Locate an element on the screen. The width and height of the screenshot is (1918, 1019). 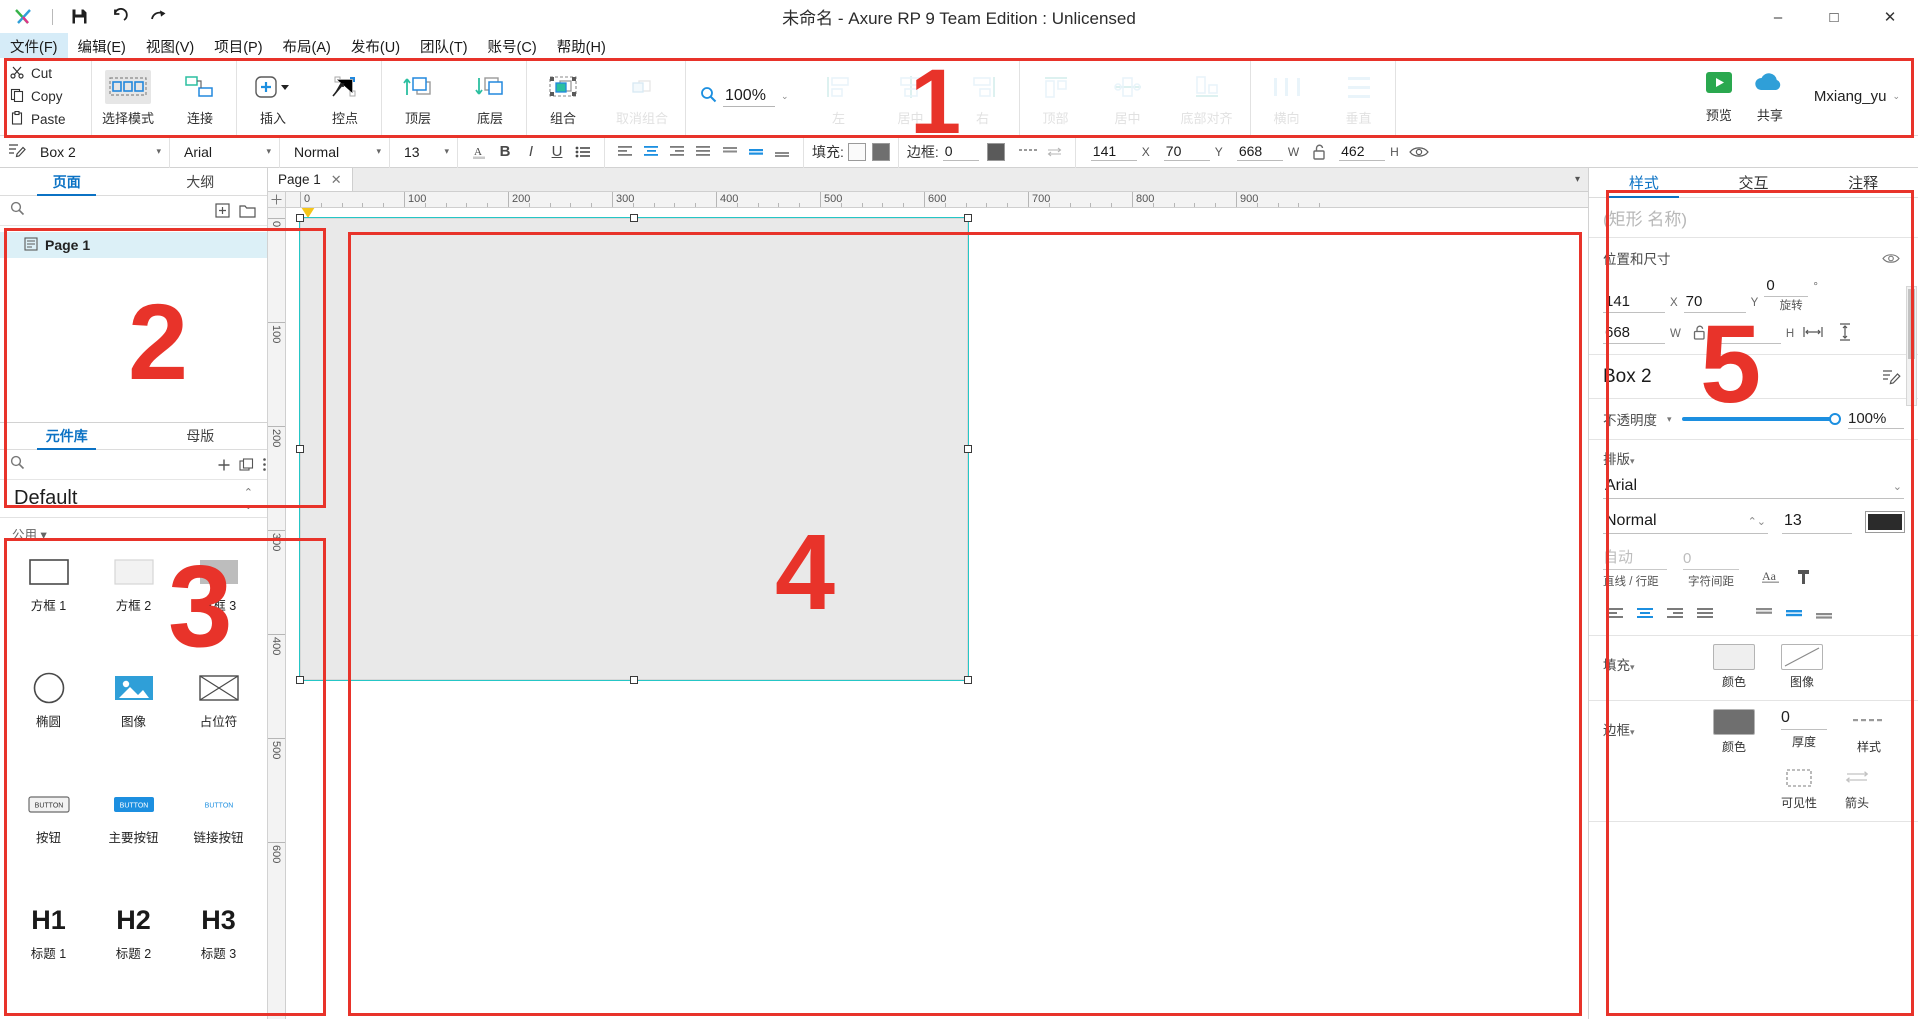
menu-layout: 布局(A) is located at coordinates (307, 46).